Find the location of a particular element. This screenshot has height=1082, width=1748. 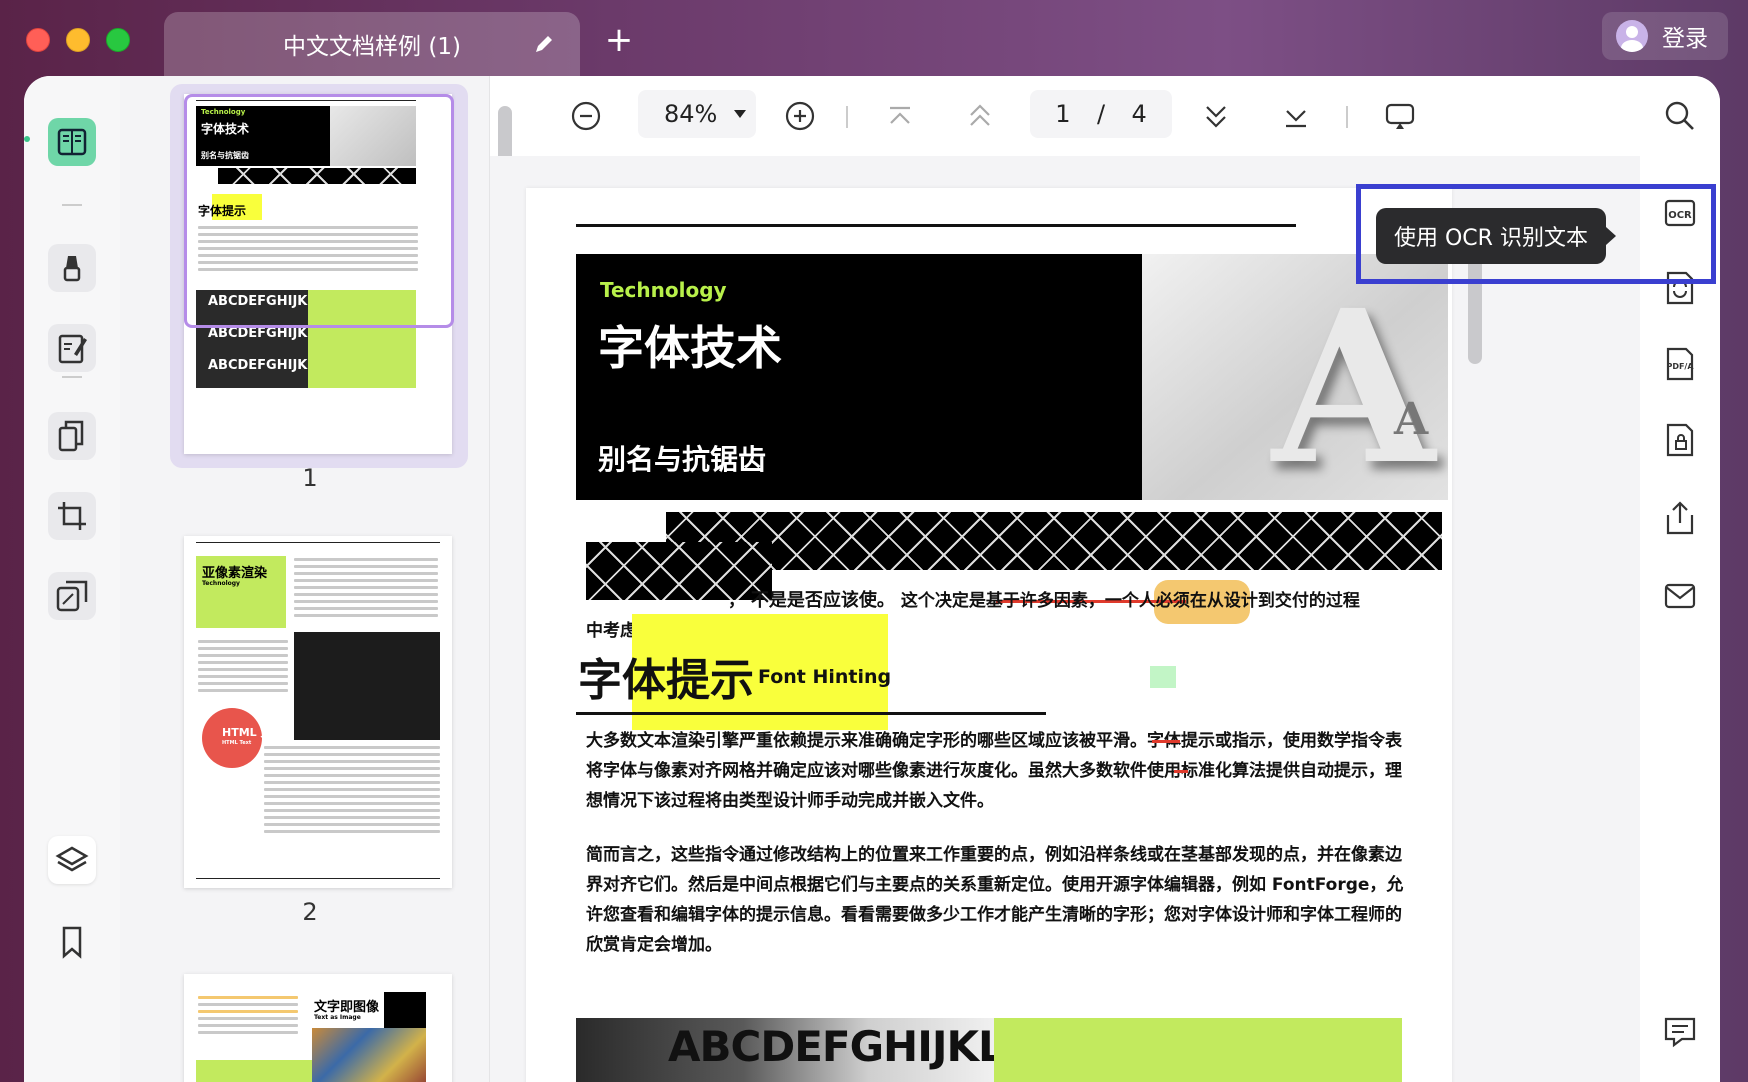

bookmark-icon is located at coordinates (72, 942).